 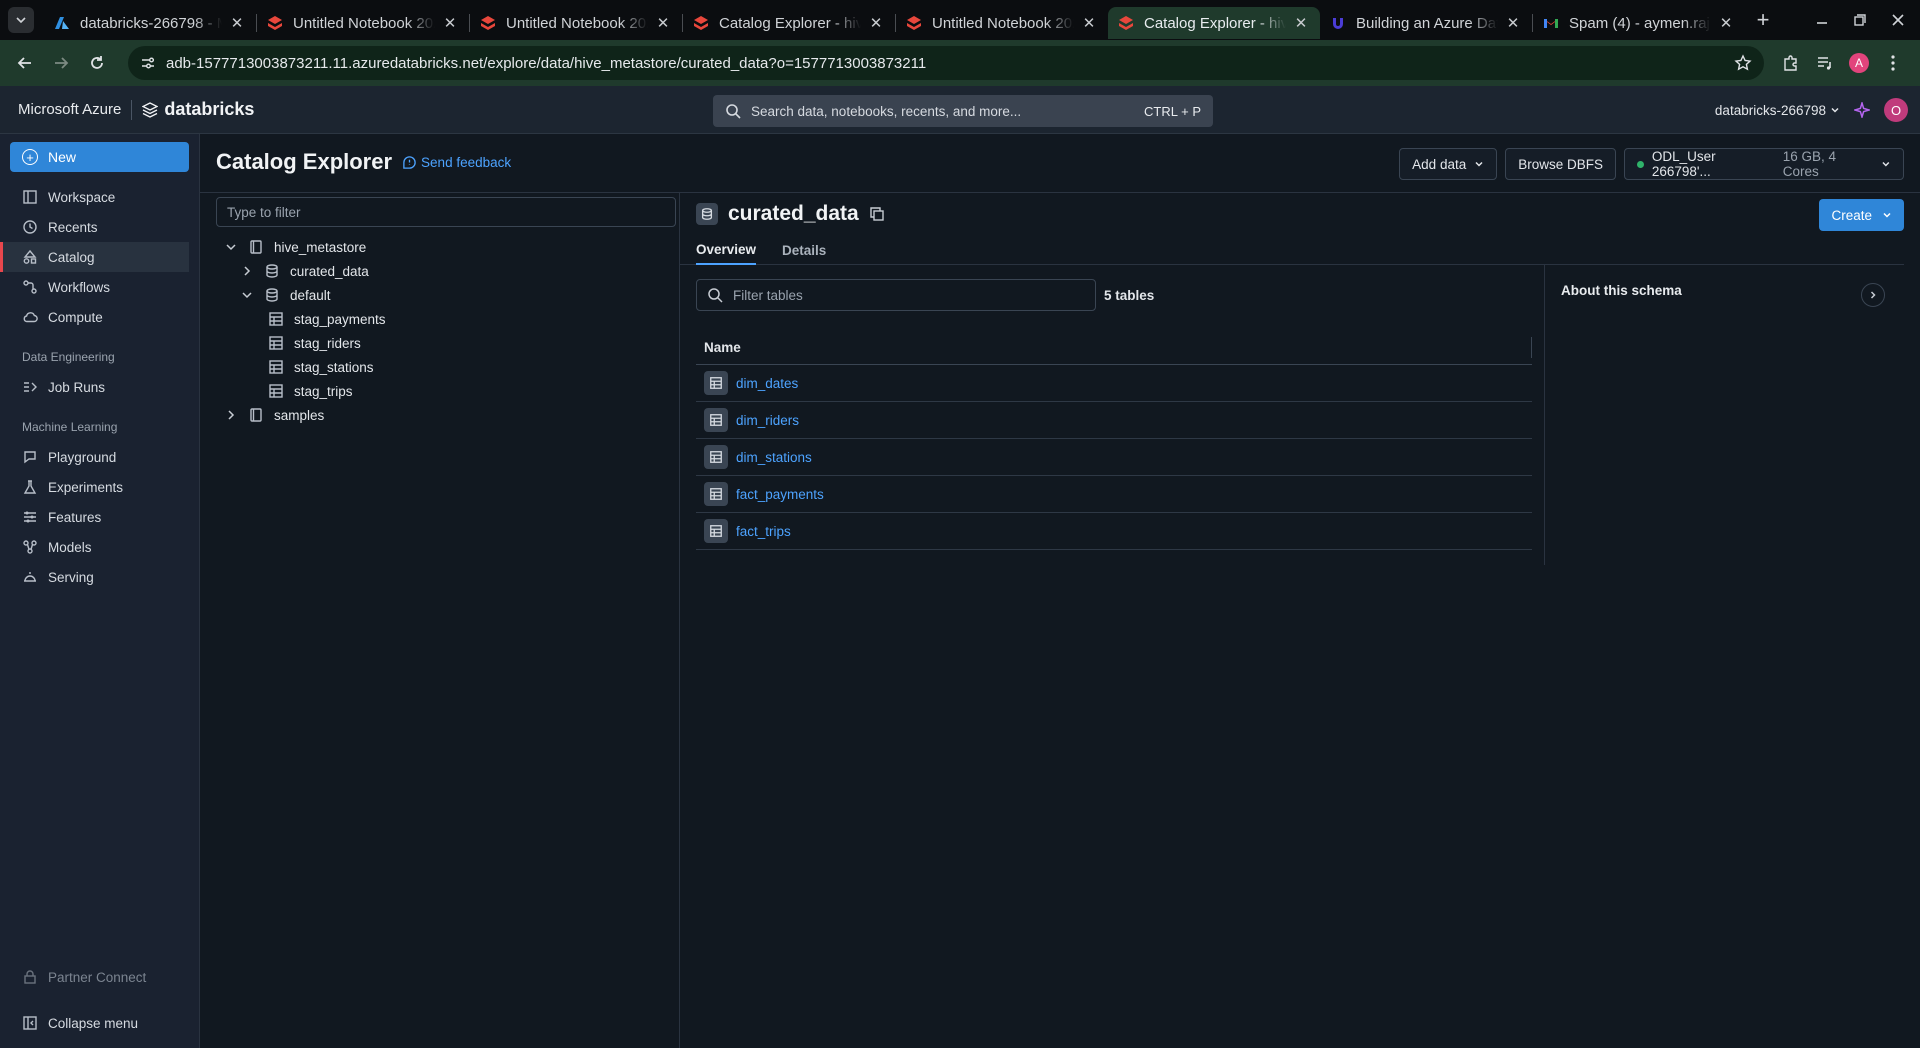 I want to click on sidebar-item-partner-connect: Partner Connect, so click(x=99, y=977).